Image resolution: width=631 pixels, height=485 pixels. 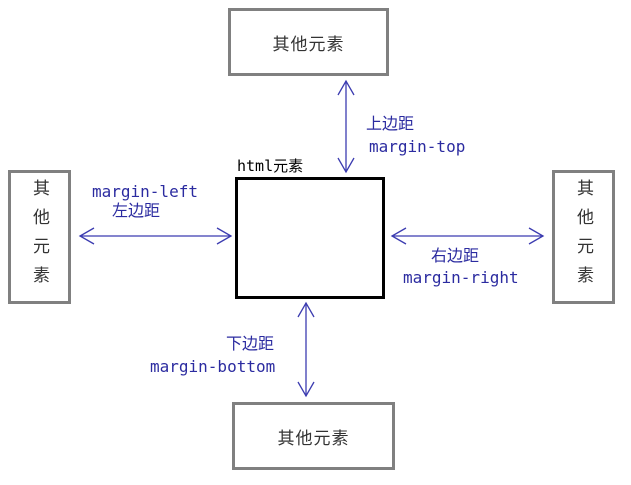 What do you see at coordinates (455, 255) in the screenshot?
I see `margin-right-label-cn: 右边距` at bounding box center [455, 255].